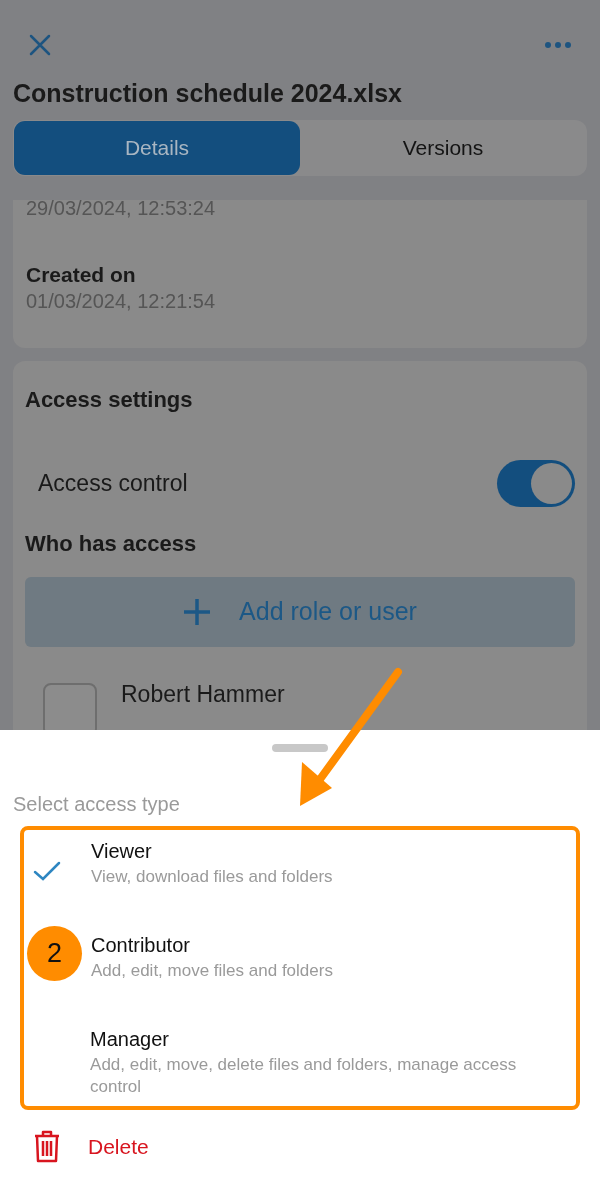  What do you see at coordinates (212, 971) in the screenshot?
I see `option-description: Add, edit, move files and folders` at bounding box center [212, 971].